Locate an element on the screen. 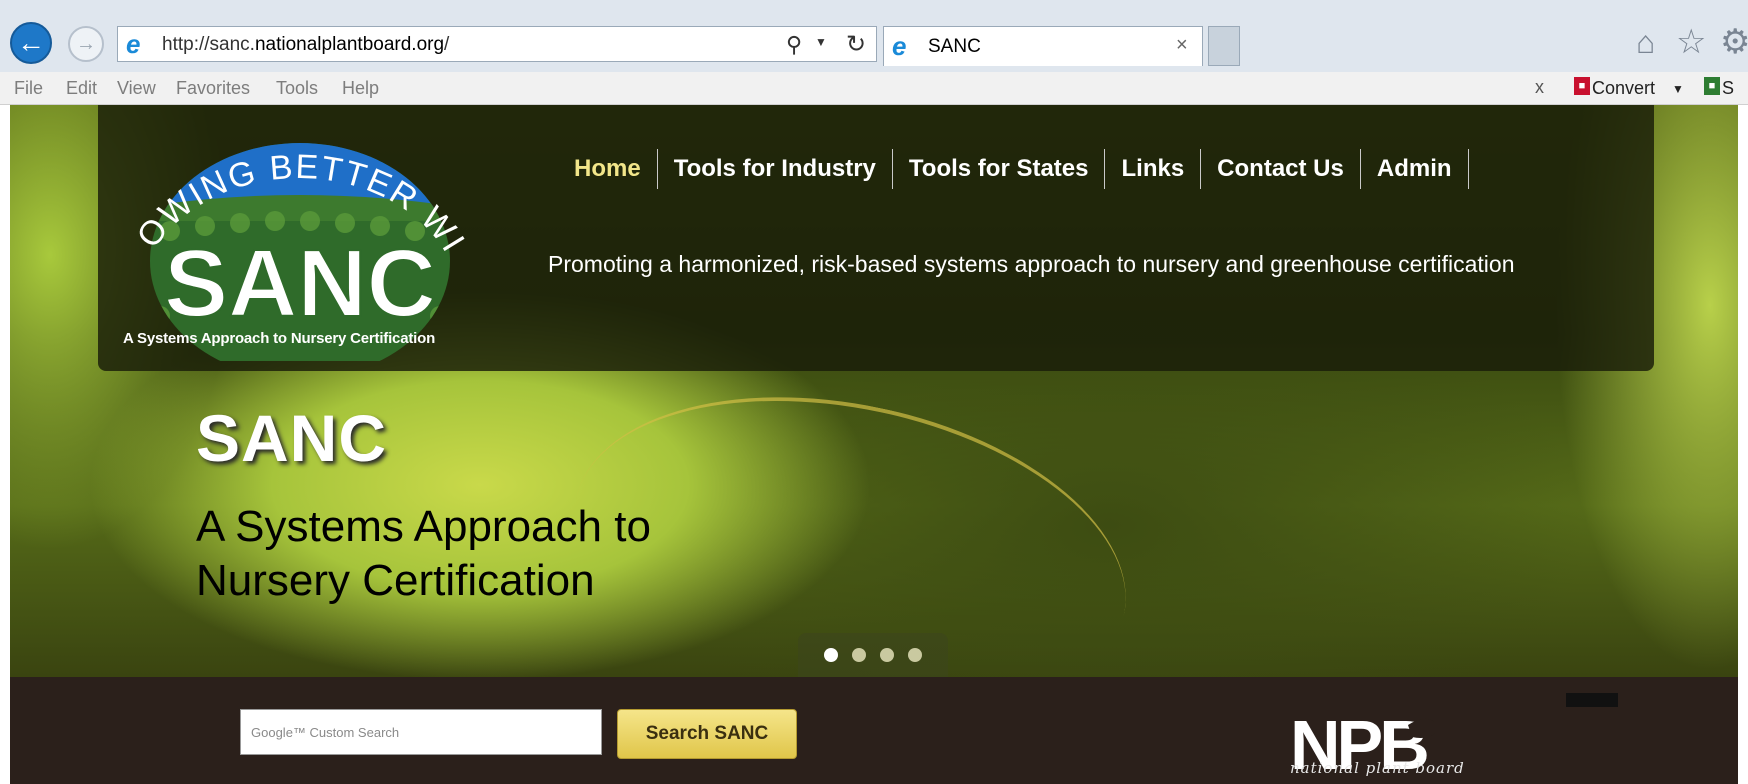  toolbar-close-button: x is located at coordinates (1539, 87).